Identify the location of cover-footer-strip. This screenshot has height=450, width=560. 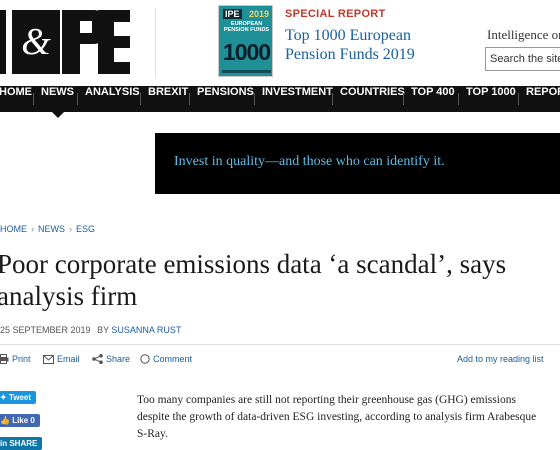
(246, 71).